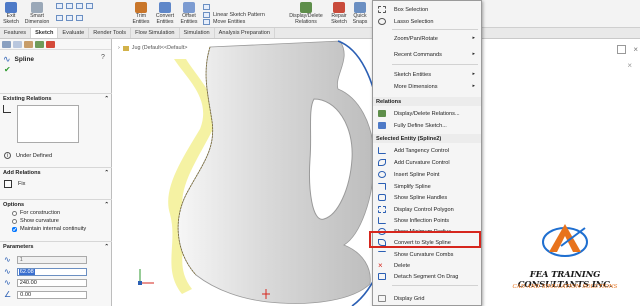 The height and width of the screenshot is (306, 640). Describe the element at coordinates (59, 6) in the screenshot. I see `line-icon` at that location.